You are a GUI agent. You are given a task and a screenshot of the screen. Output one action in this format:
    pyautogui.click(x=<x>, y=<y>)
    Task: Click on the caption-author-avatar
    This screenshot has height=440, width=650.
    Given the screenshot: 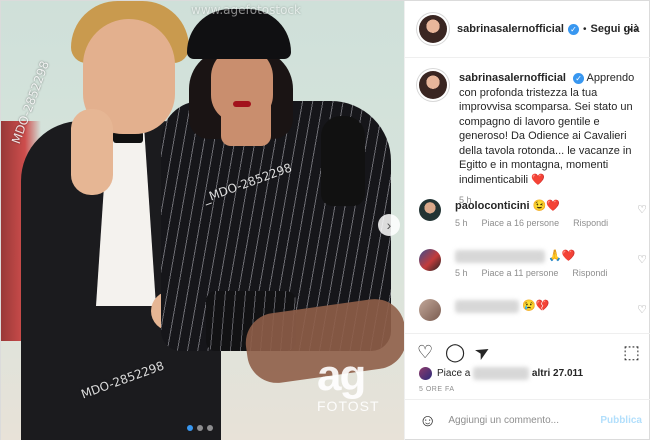 What is the action you would take?
    pyautogui.click(x=433, y=85)
    